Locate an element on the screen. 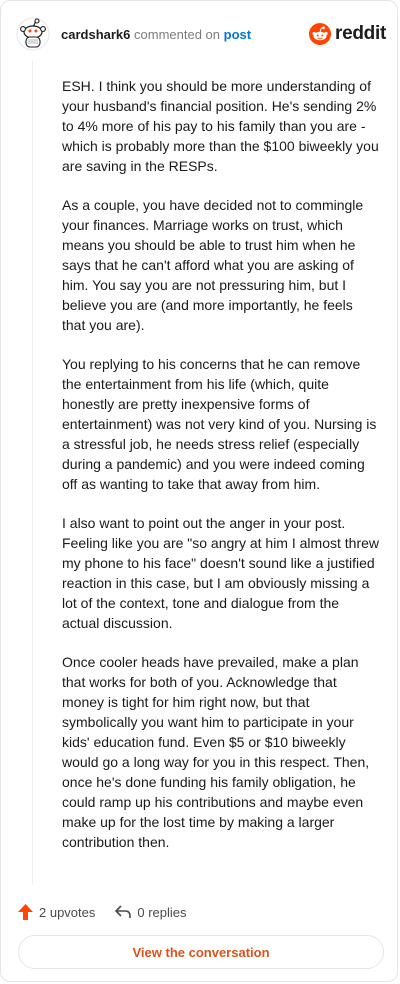 The height and width of the screenshot is (984, 400). upvote-arrow-icon is located at coordinates (25, 912).